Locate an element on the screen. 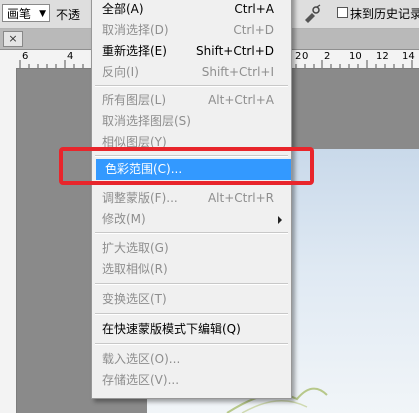  menu-item-transform-selection: 变换选区(T) is located at coordinates (191, 299).